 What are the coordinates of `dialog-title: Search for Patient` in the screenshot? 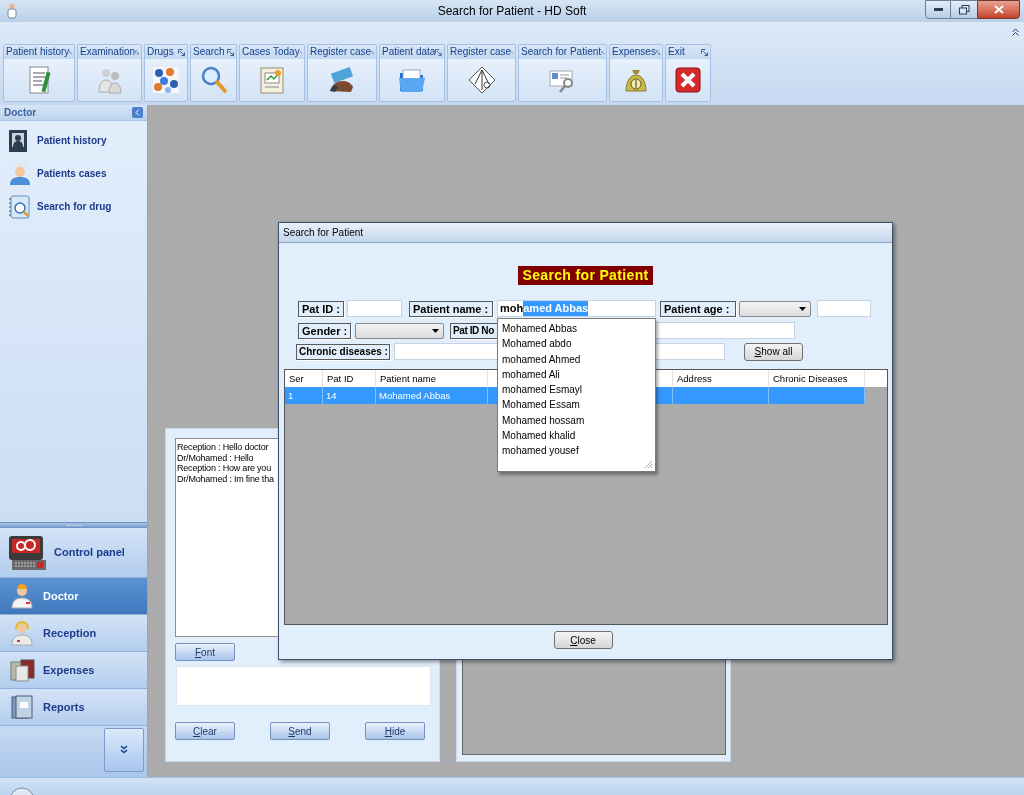 It's located at (323, 233).